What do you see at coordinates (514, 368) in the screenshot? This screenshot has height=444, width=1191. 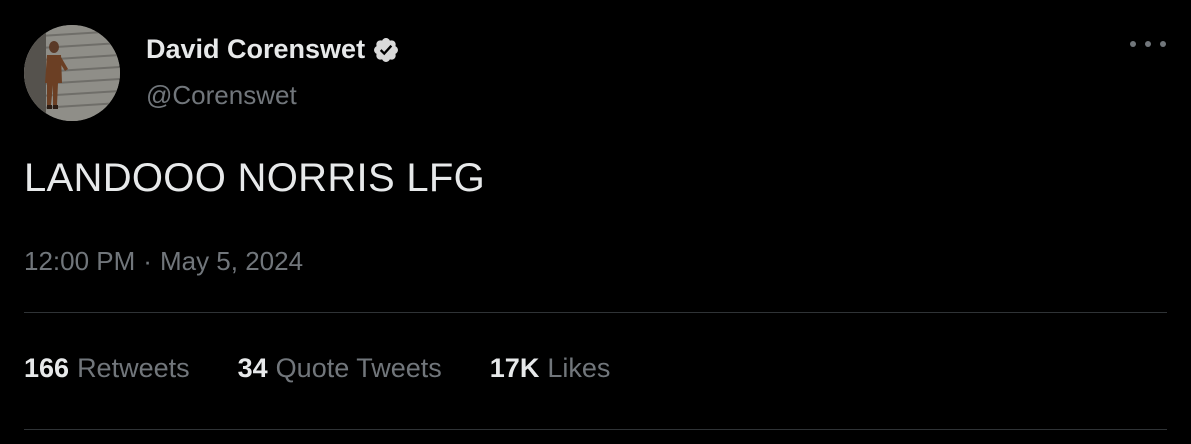 I see `likes-count: 17K` at bounding box center [514, 368].